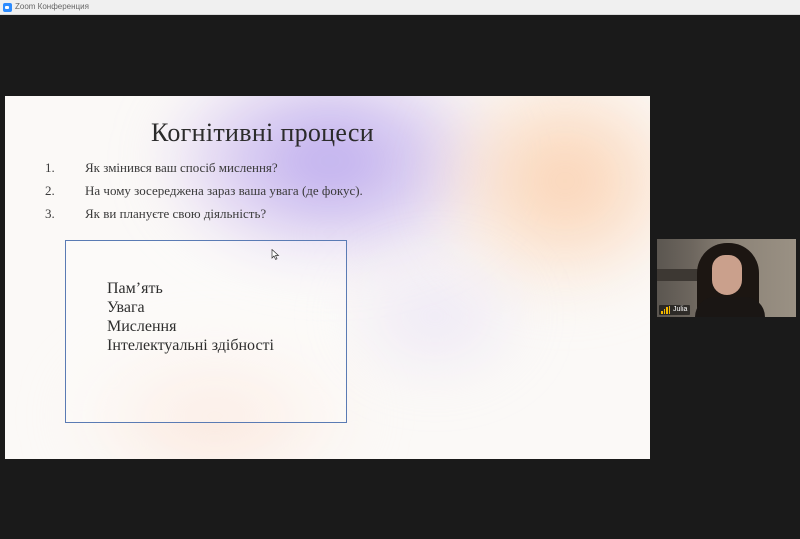 This screenshot has width=800, height=539. What do you see at coordinates (730, 307) in the screenshot?
I see `participant-body` at bounding box center [730, 307].